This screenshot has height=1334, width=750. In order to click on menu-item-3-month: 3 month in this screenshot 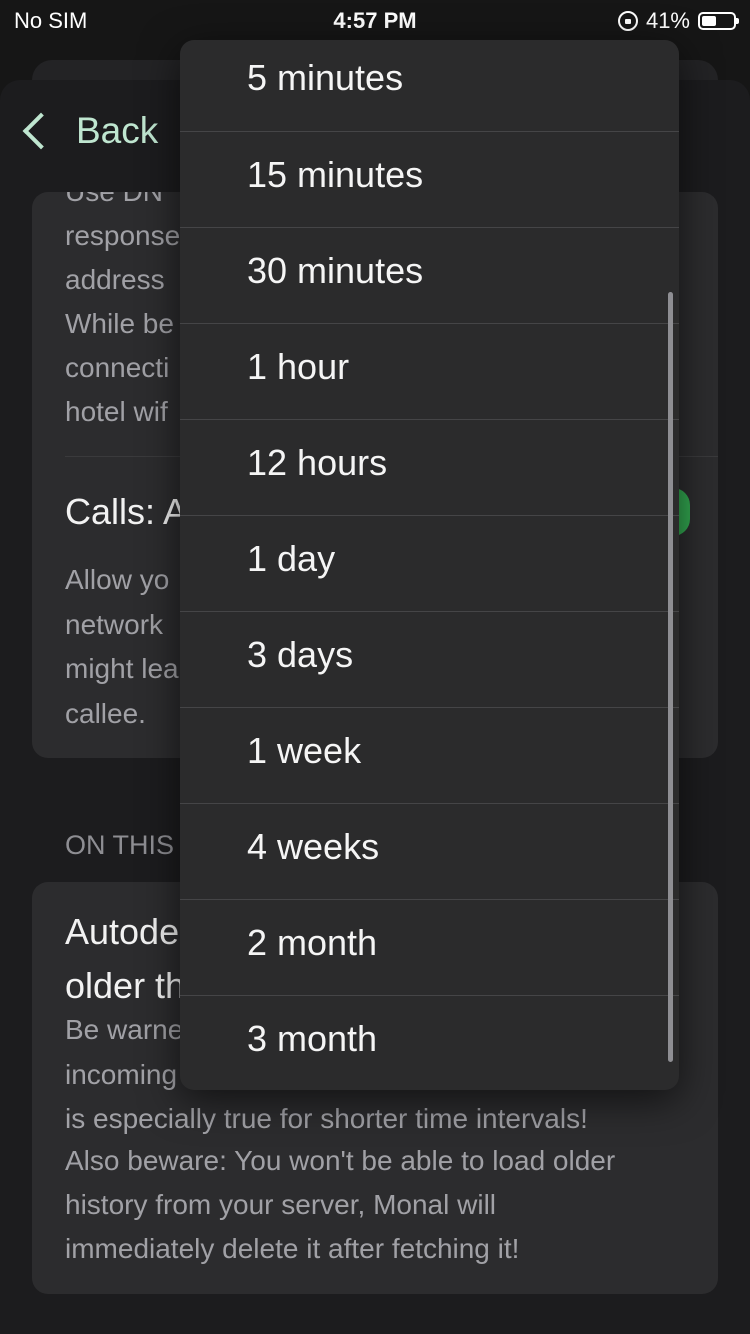, I will do `click(429, 1042)`.